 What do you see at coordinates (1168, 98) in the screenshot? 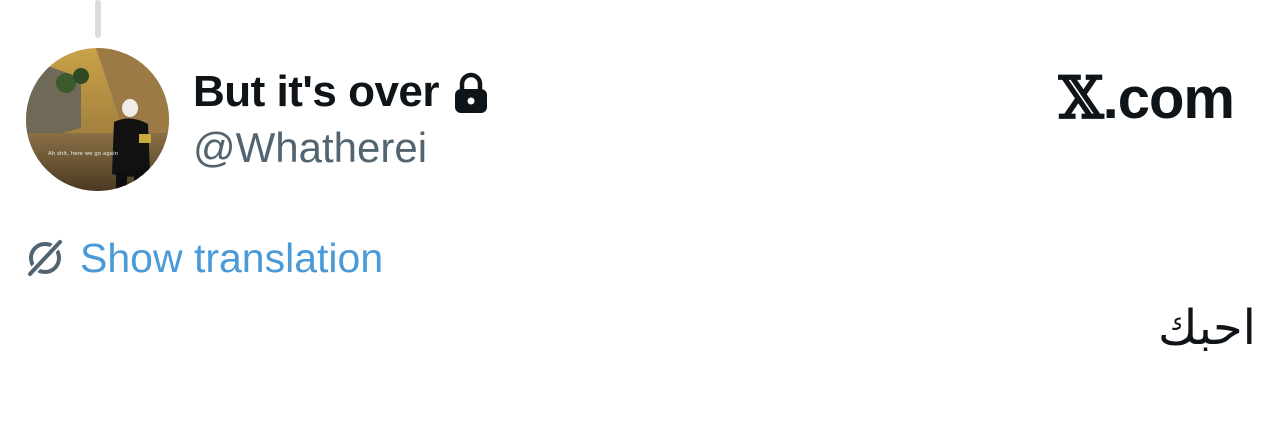
I see `brand-suffix: .com` at bounding box center [1168, 98].